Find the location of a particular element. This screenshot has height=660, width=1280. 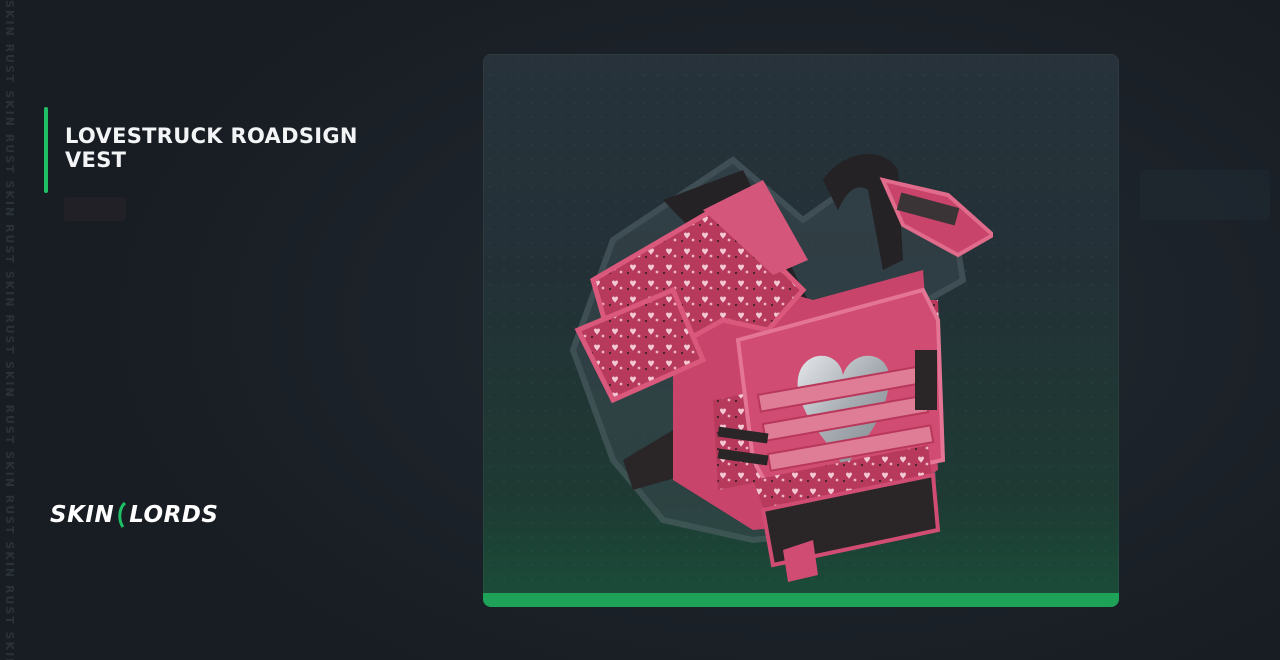

skinlords-logo-icon is located at coordinates (122, 514).